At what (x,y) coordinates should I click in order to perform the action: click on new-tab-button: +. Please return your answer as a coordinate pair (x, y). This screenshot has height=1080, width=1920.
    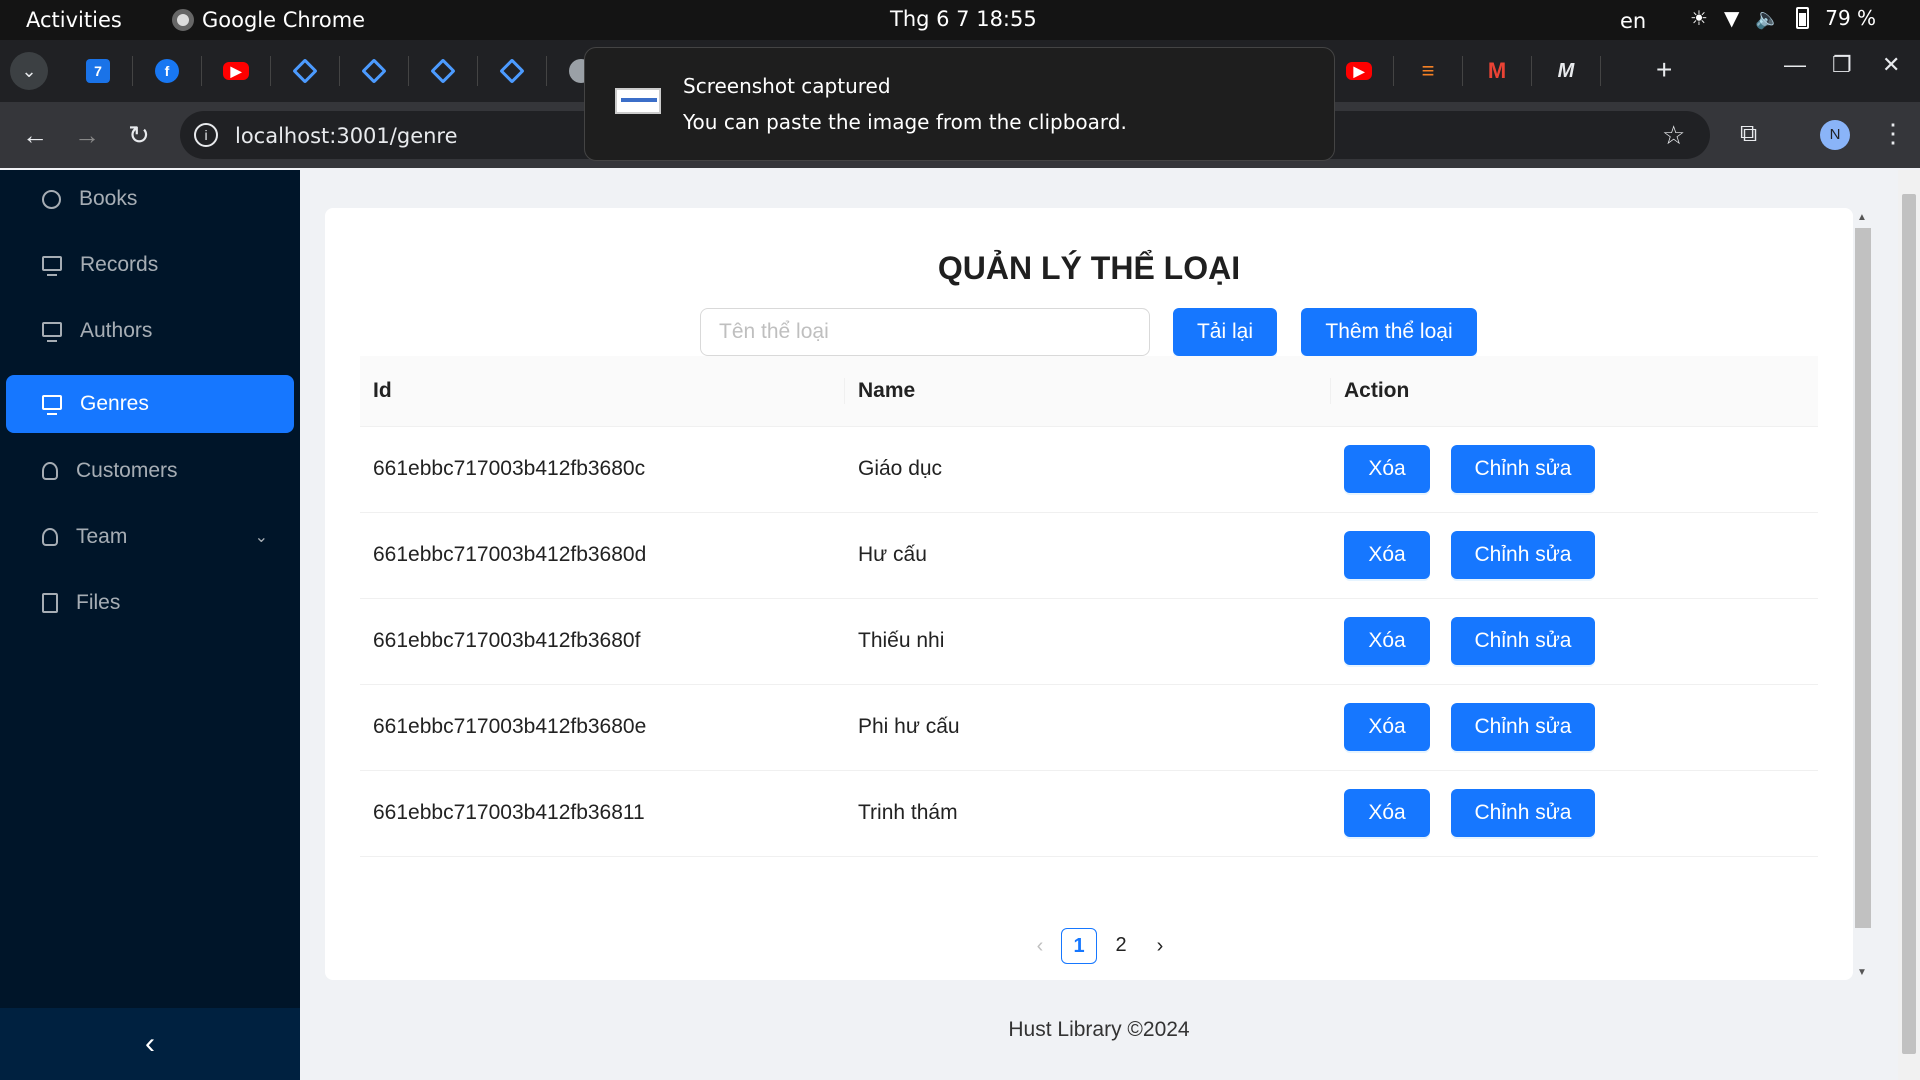
    Looking at the image, I should click on (1664, 70).